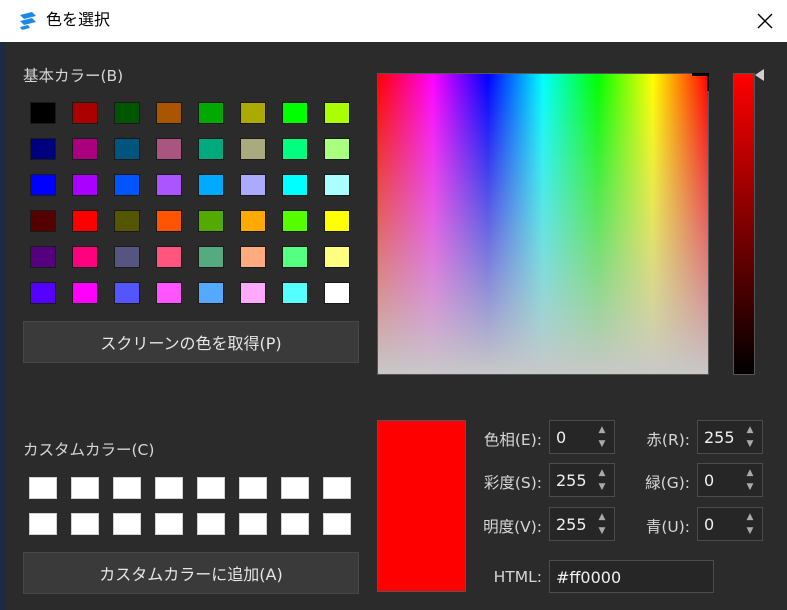 The height and width of the screenshot is (610, 787). What do you see at coordinates (582, 437) in the screenshot?
I see `hue-spinbox: 0 ▲ ▼` at bounding box center [582, 437].